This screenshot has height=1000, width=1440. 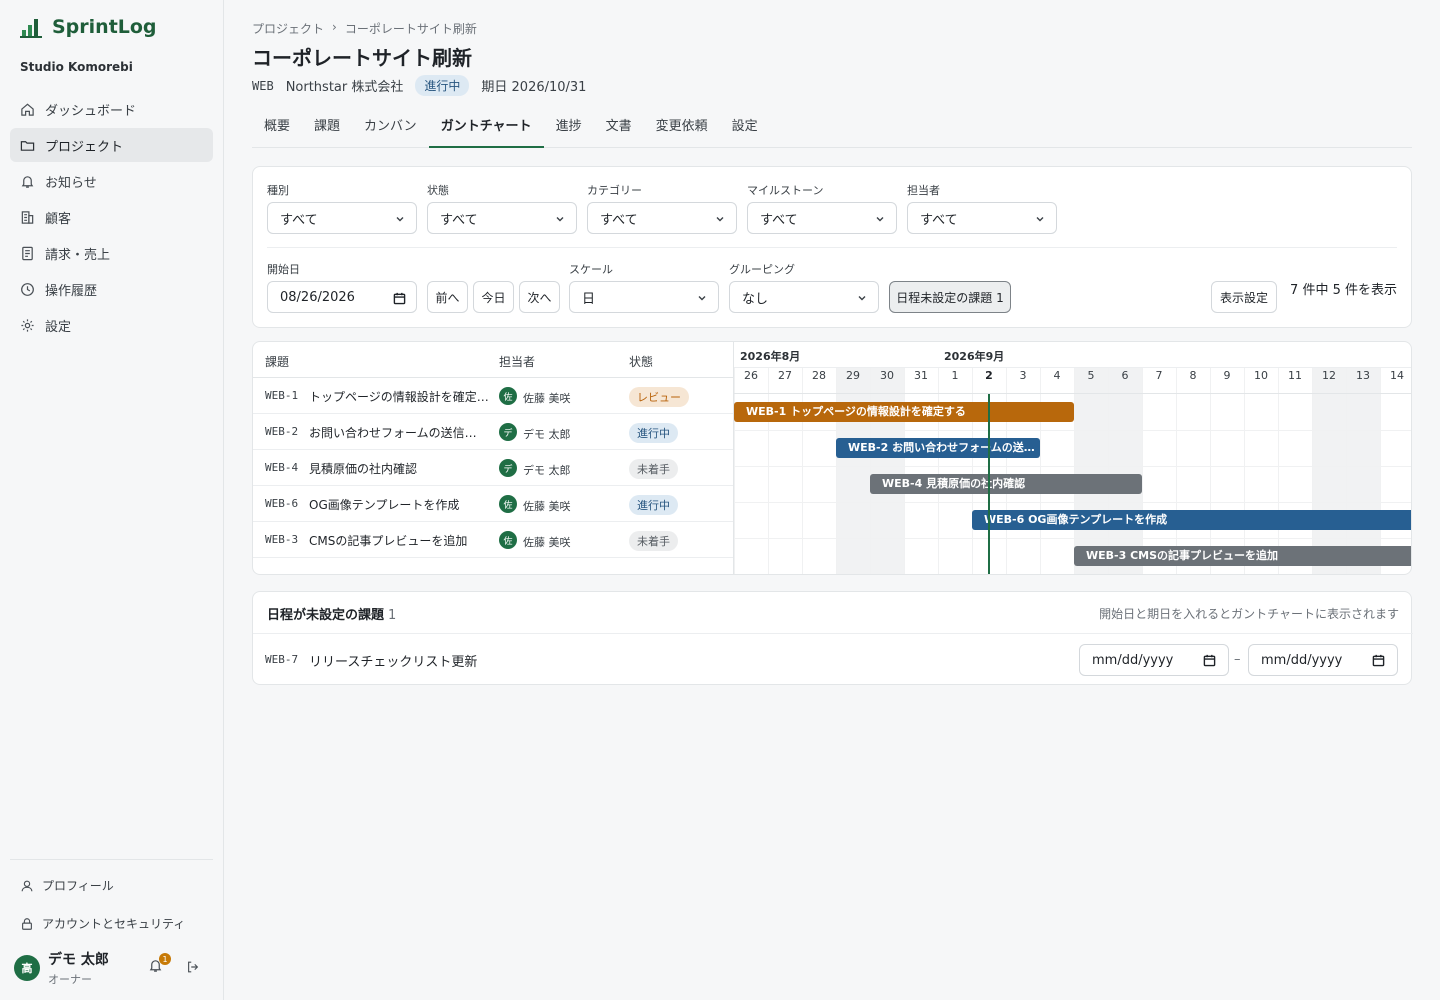 What do you see at coordinates (58, 219) in the screenshot?
I see `sidebar-item-label: 顧客` at bounding box center [58, 219].